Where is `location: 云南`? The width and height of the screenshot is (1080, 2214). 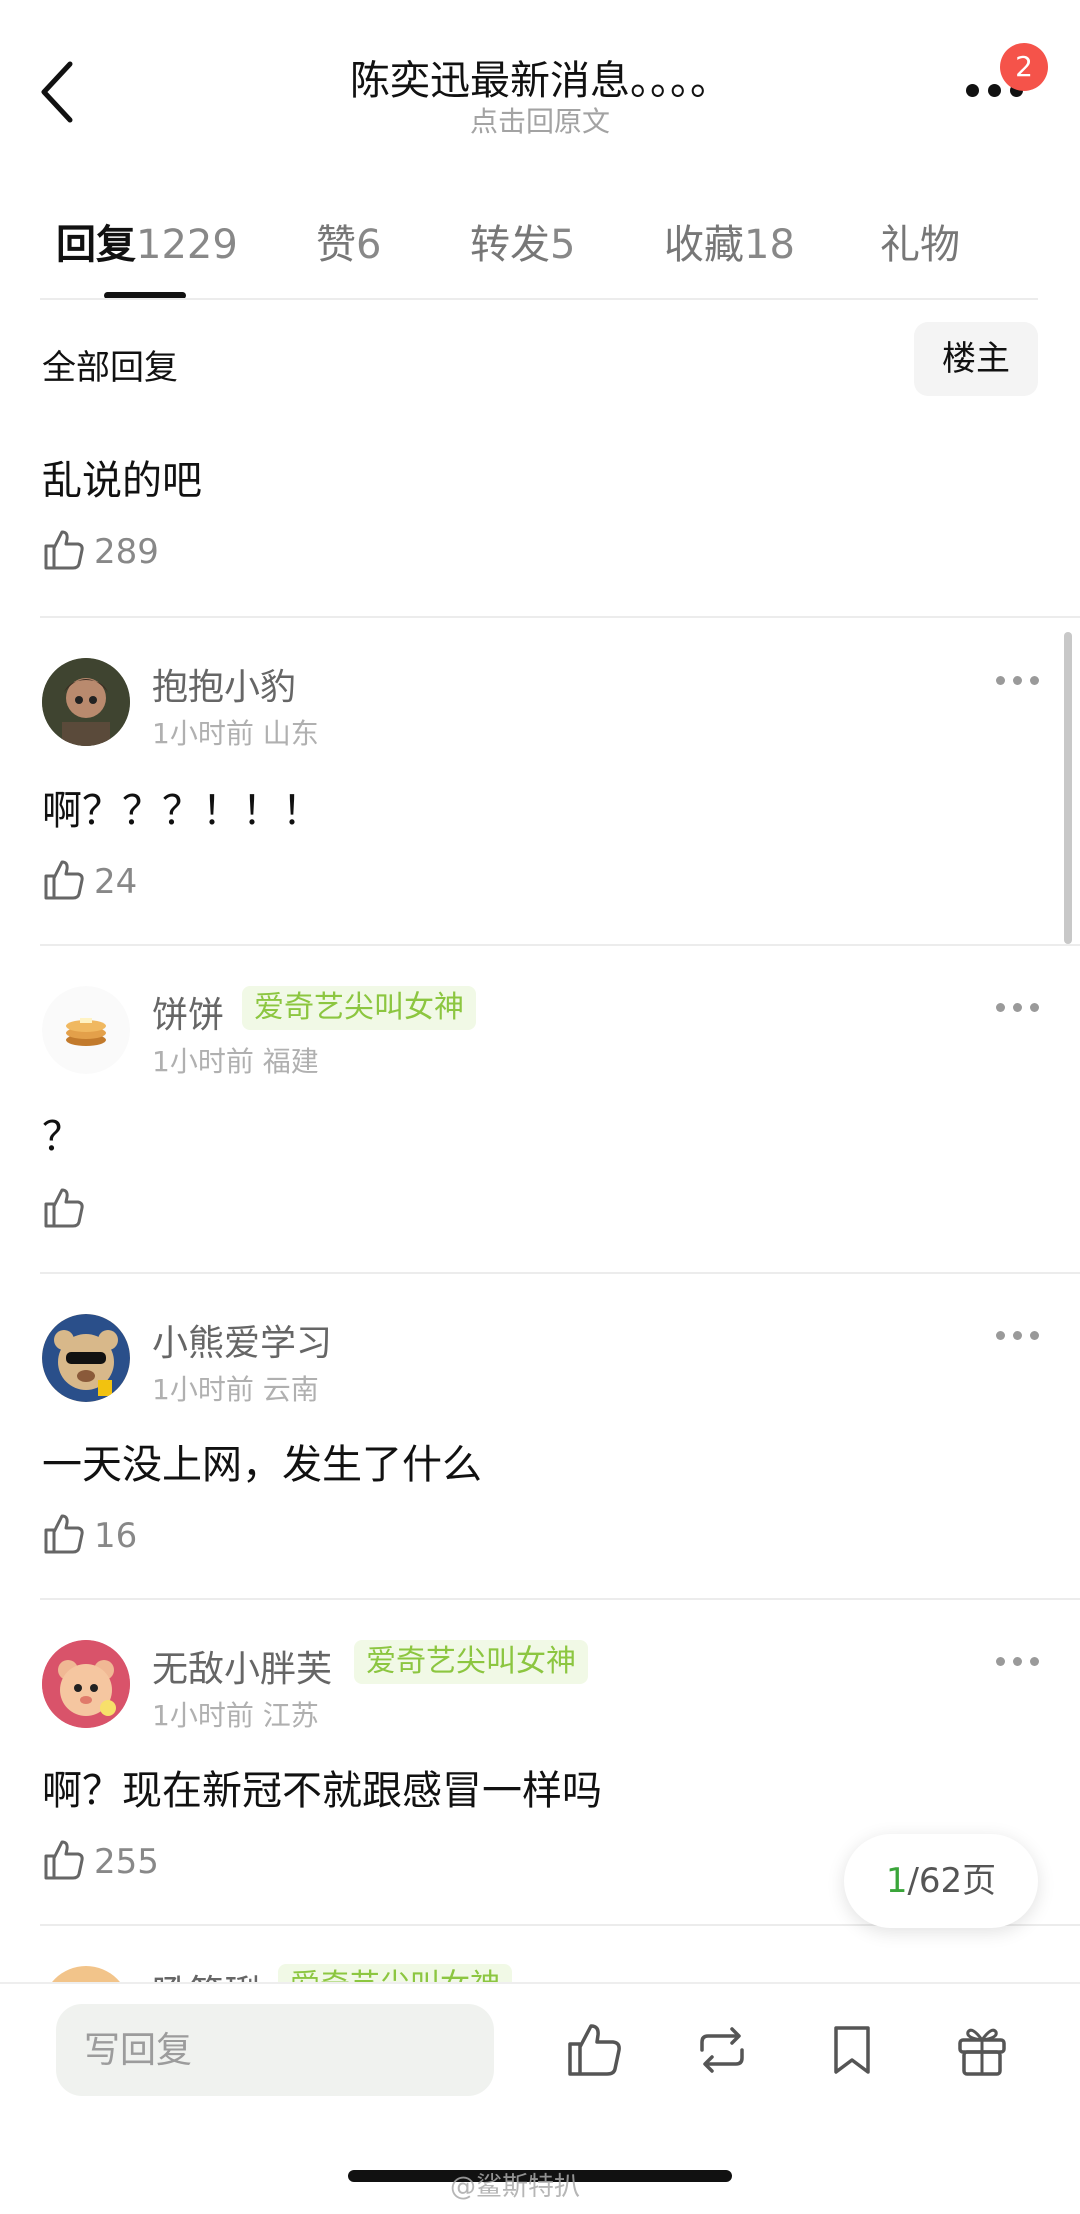
location: 云南 is located at coordinates (290, 1389).